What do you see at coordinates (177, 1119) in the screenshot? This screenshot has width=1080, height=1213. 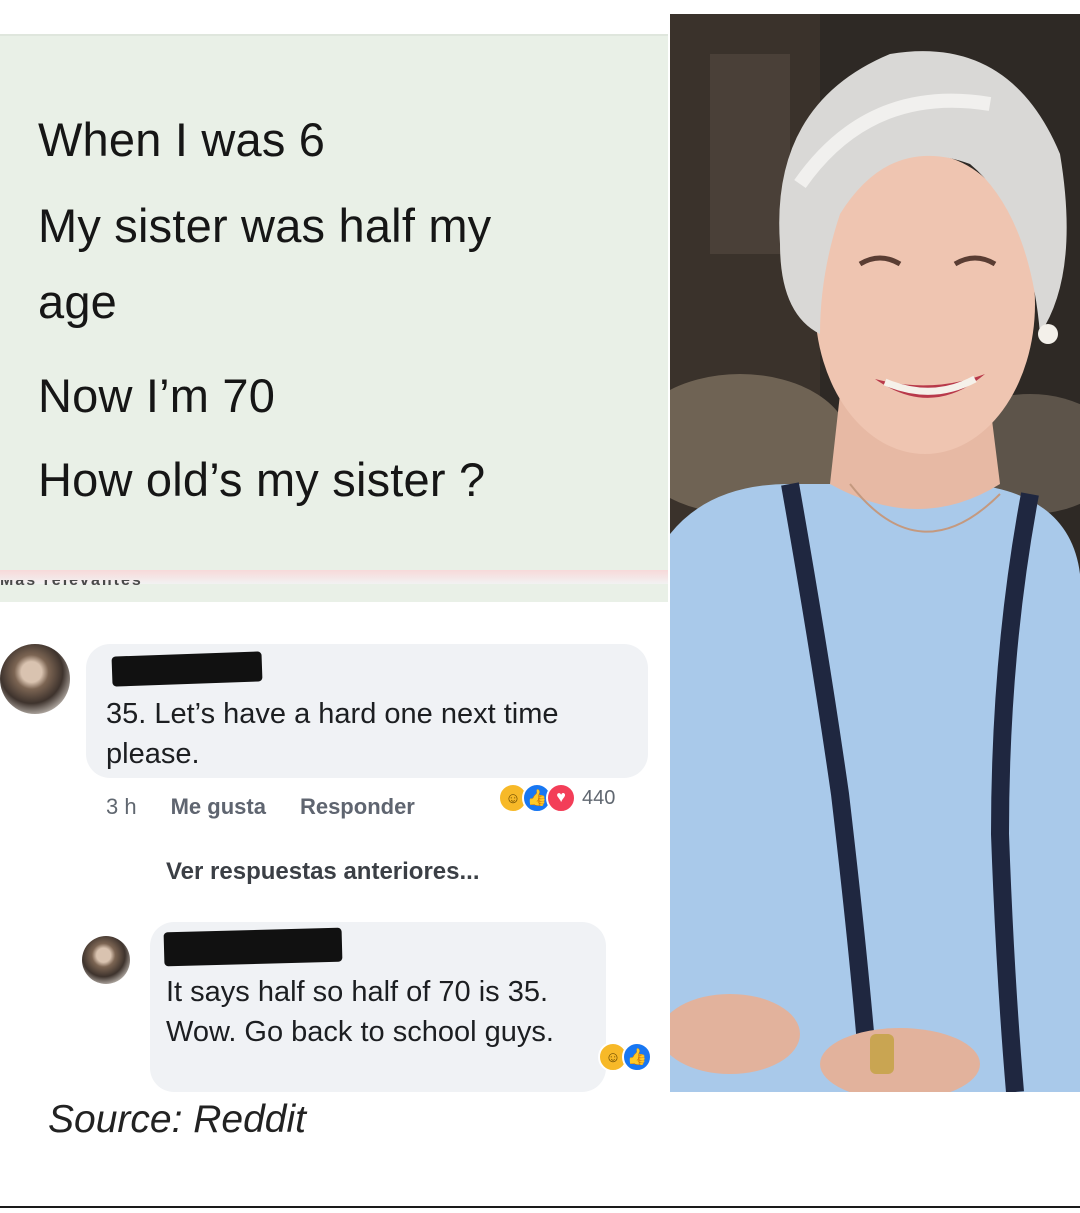 I see `source-caption: Source: Reddit` at bounding box center [177, 1119].